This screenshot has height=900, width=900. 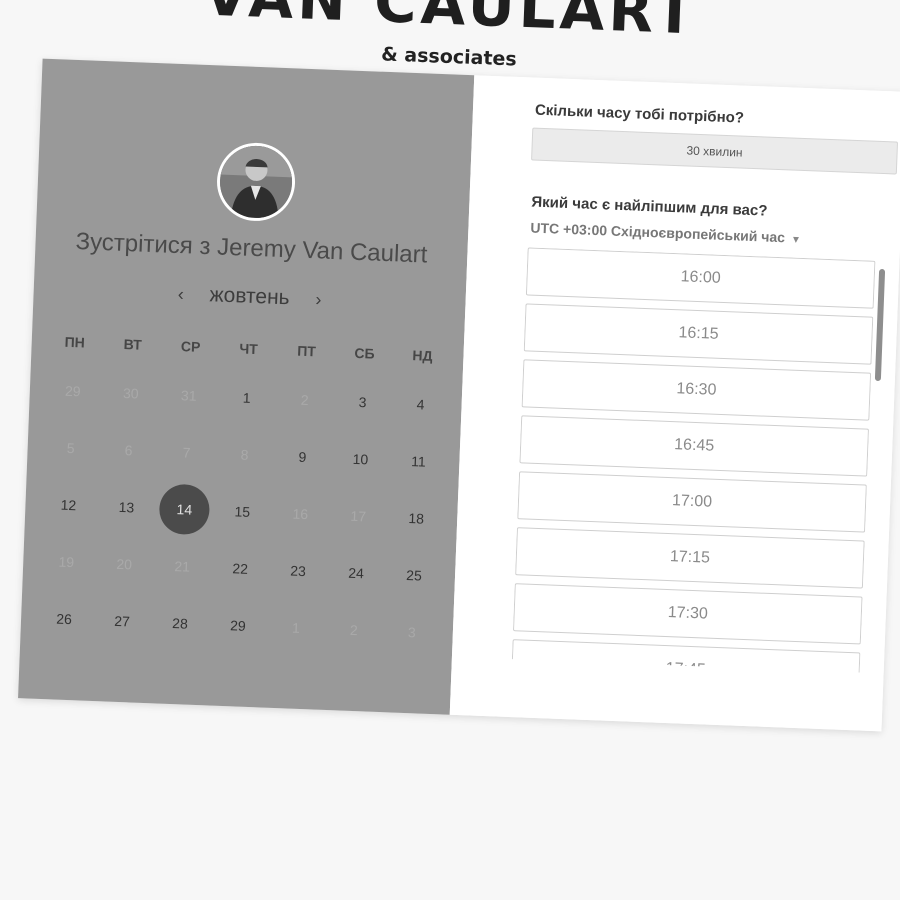 I want to click on calendar-day: 21, so click(x=182, y=566).